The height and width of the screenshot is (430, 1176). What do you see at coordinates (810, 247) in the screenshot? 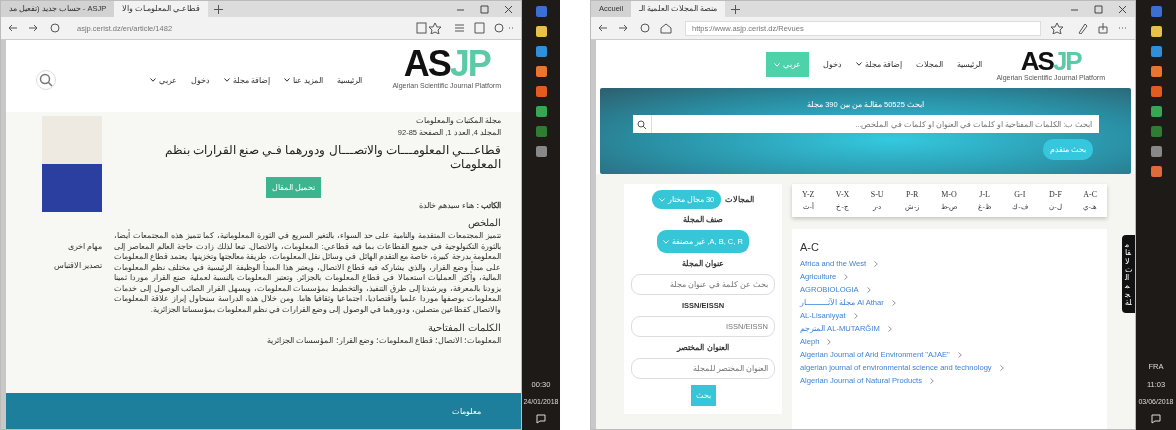
I see `list-heading: A-C` at bounding box center [810, 247].